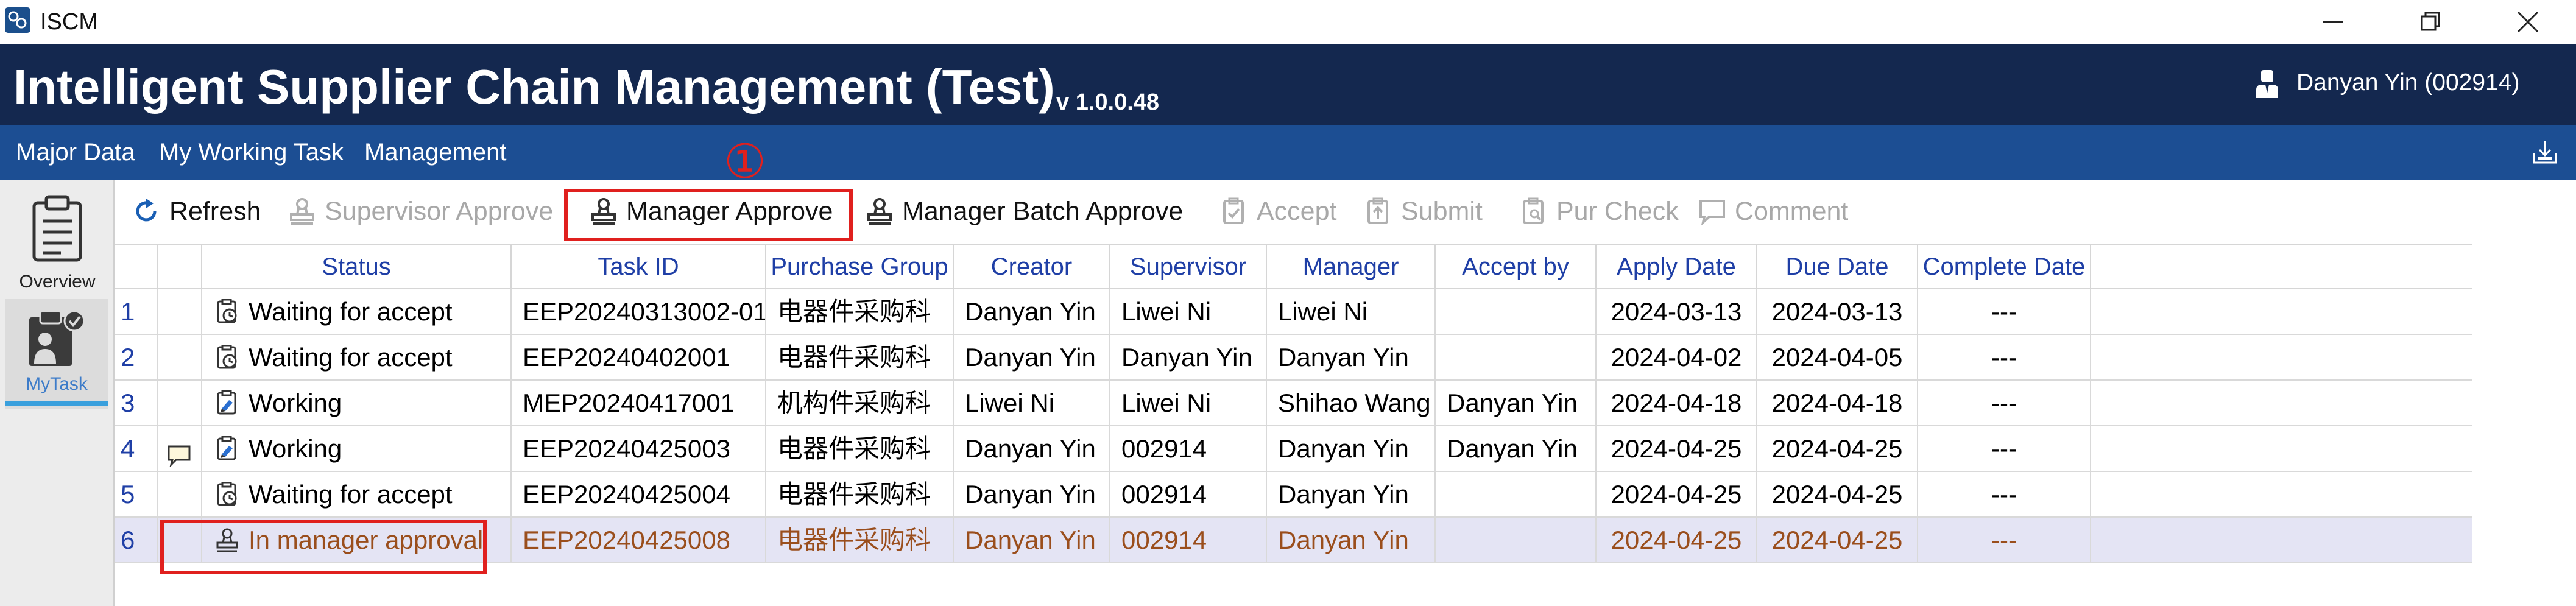  I want to click on menu-major-data: Major Data, so click(75, 152).